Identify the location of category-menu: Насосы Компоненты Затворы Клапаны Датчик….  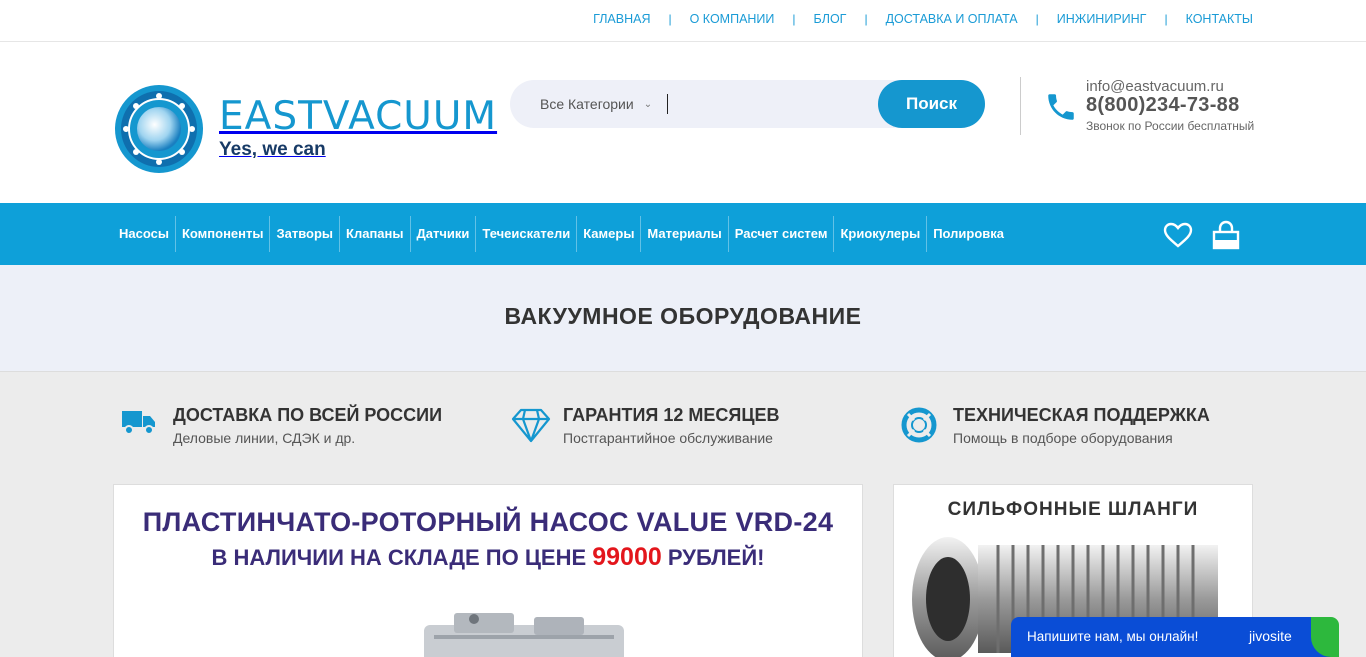
(561, 234).